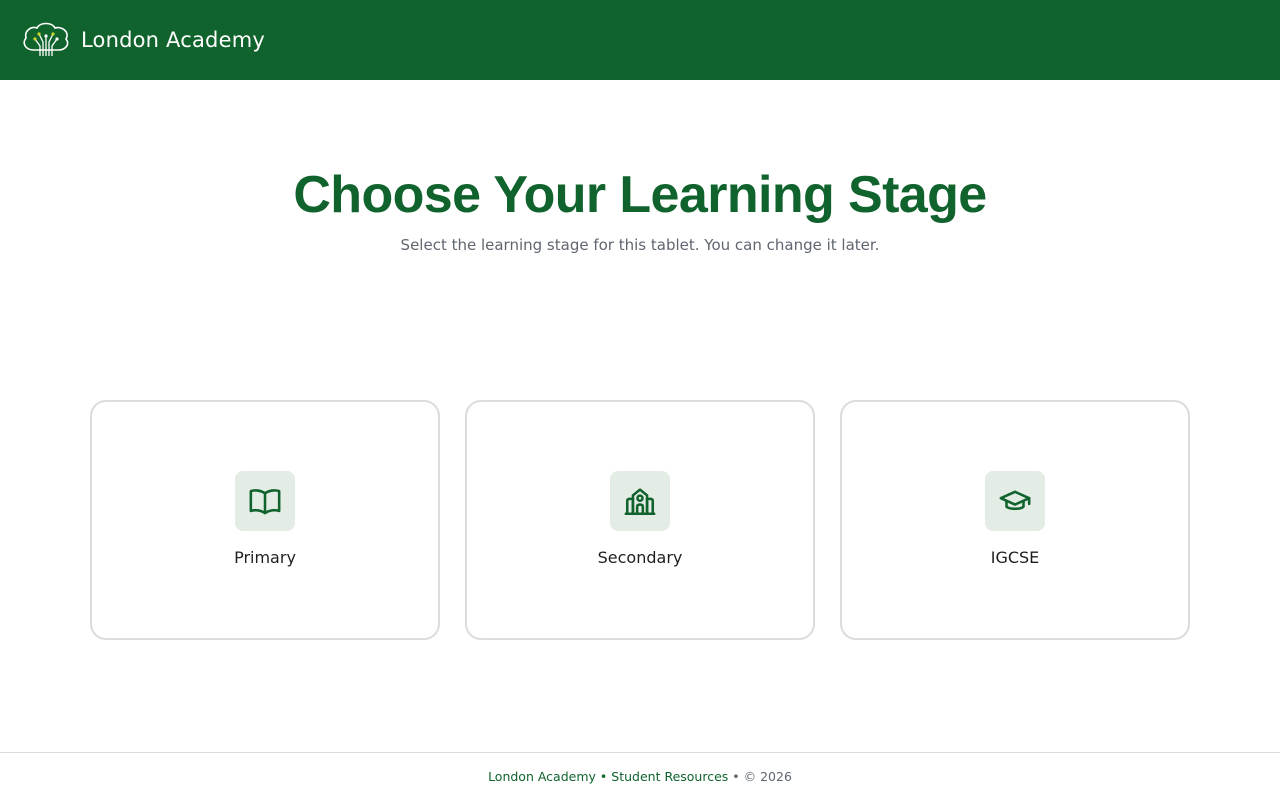 This screenshot has height=800, width=1280. What do you see at coordinates (542, 776) in the screenshot?
I see `footer-brand-link: London Academy` at bounding box center [542, 776].